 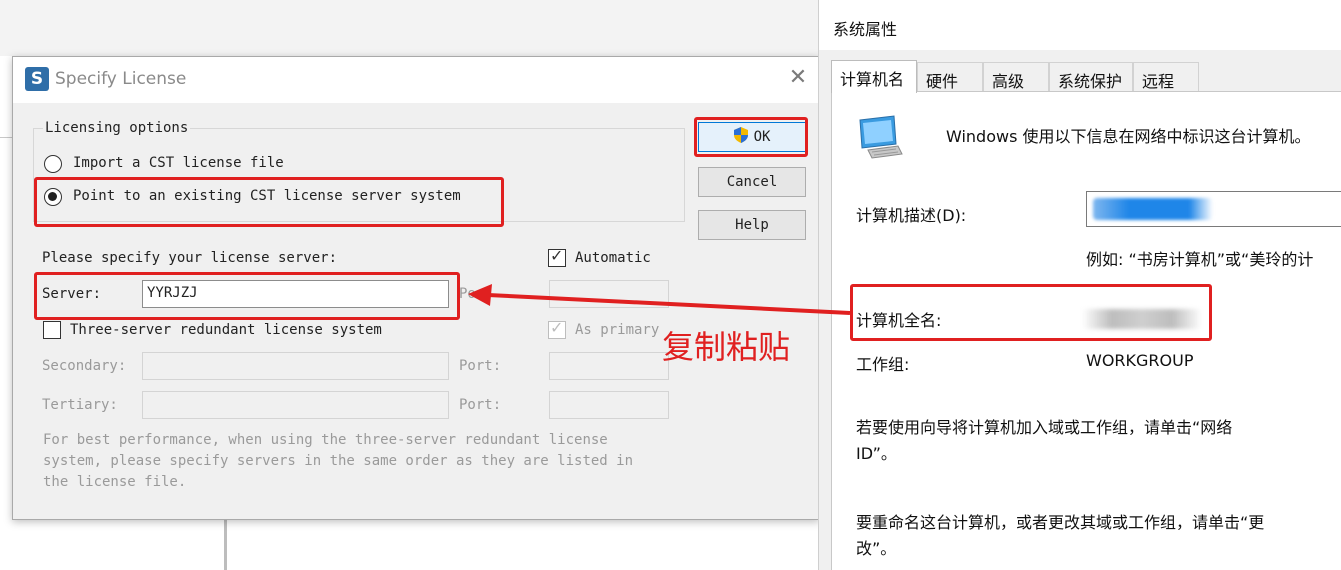 I want to click on annotation-arrow, so click(x=659, y=299).